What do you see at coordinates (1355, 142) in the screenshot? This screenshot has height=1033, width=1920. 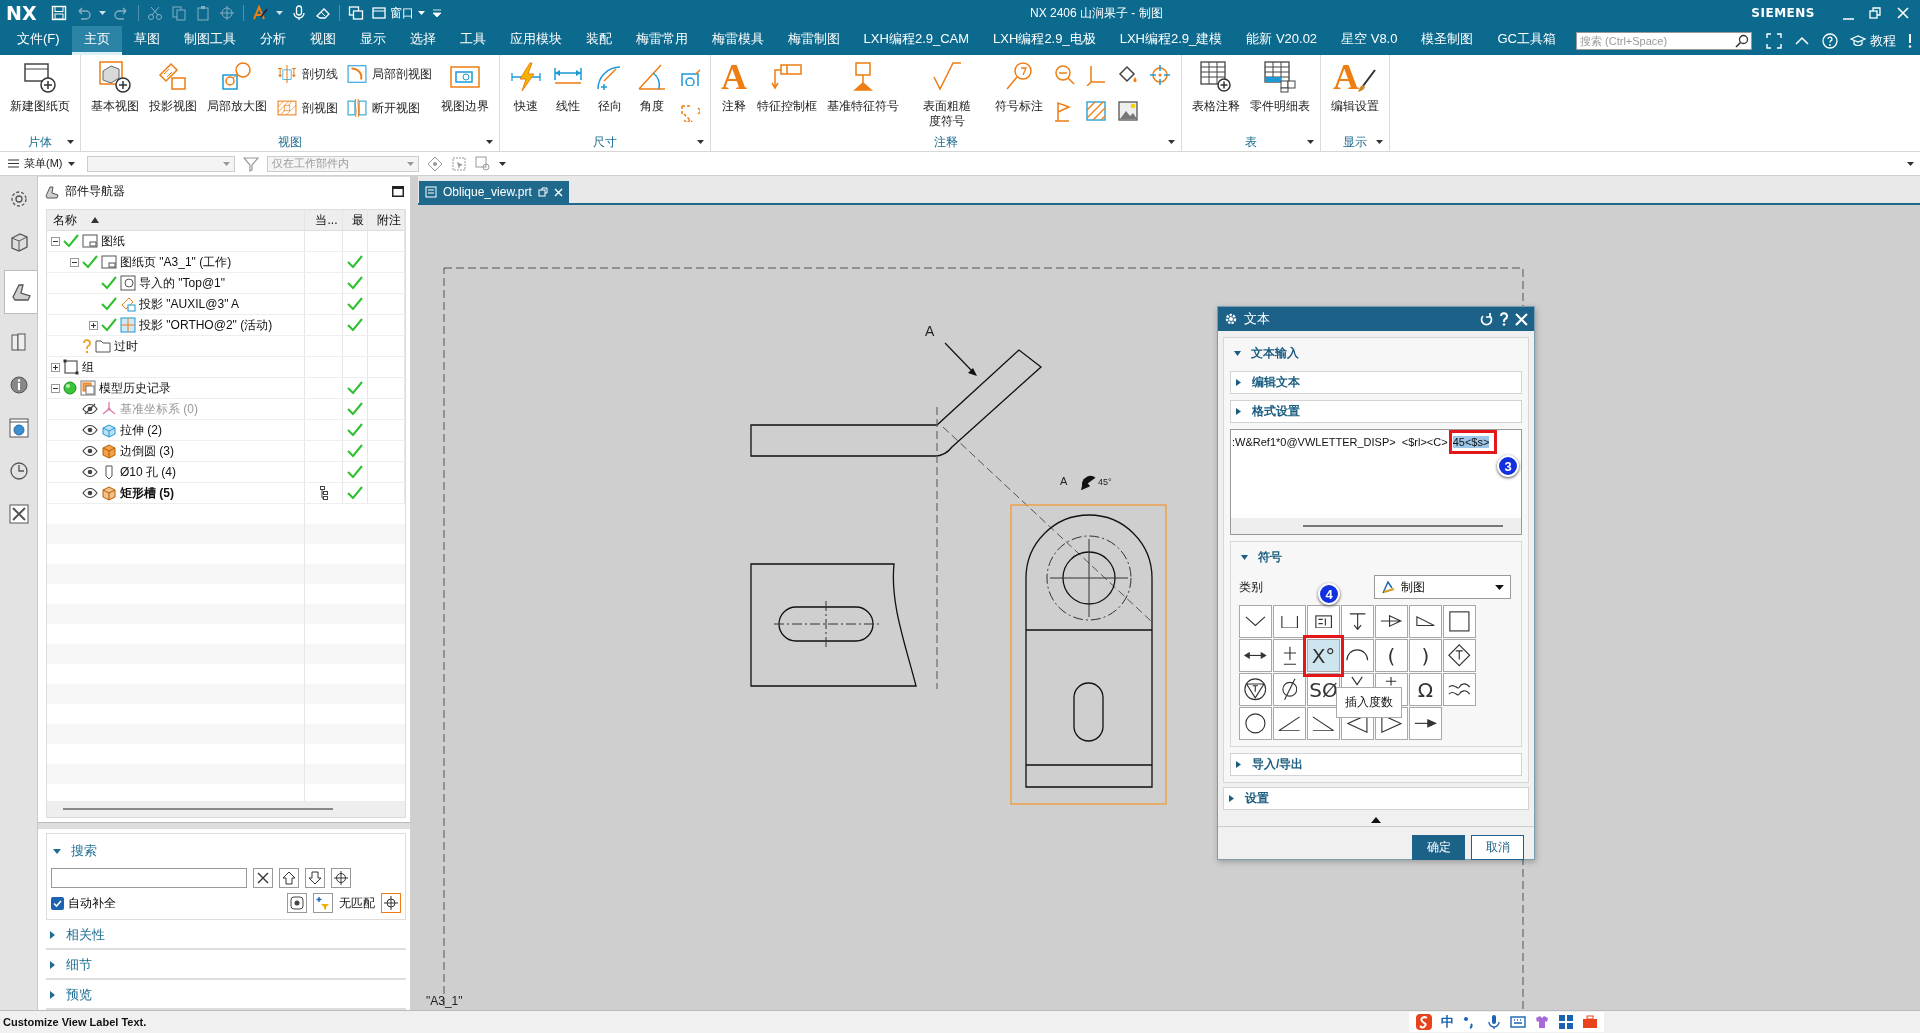 I see `group-label: 显示` at bounding box center [1355, 142].